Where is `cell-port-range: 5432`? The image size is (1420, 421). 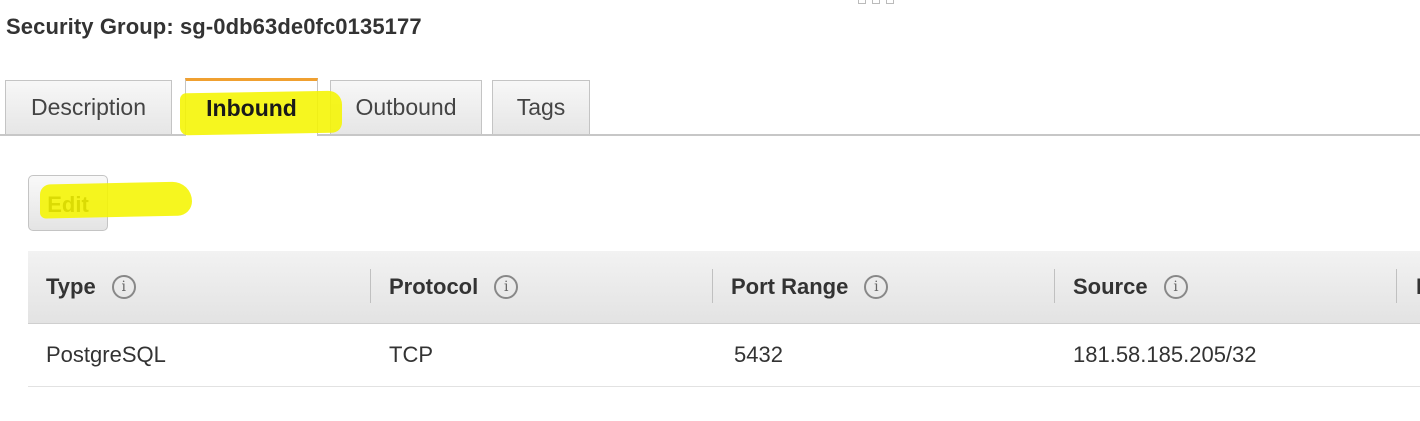 cell-port-range: 5432 is located at coordinates (758, 354).